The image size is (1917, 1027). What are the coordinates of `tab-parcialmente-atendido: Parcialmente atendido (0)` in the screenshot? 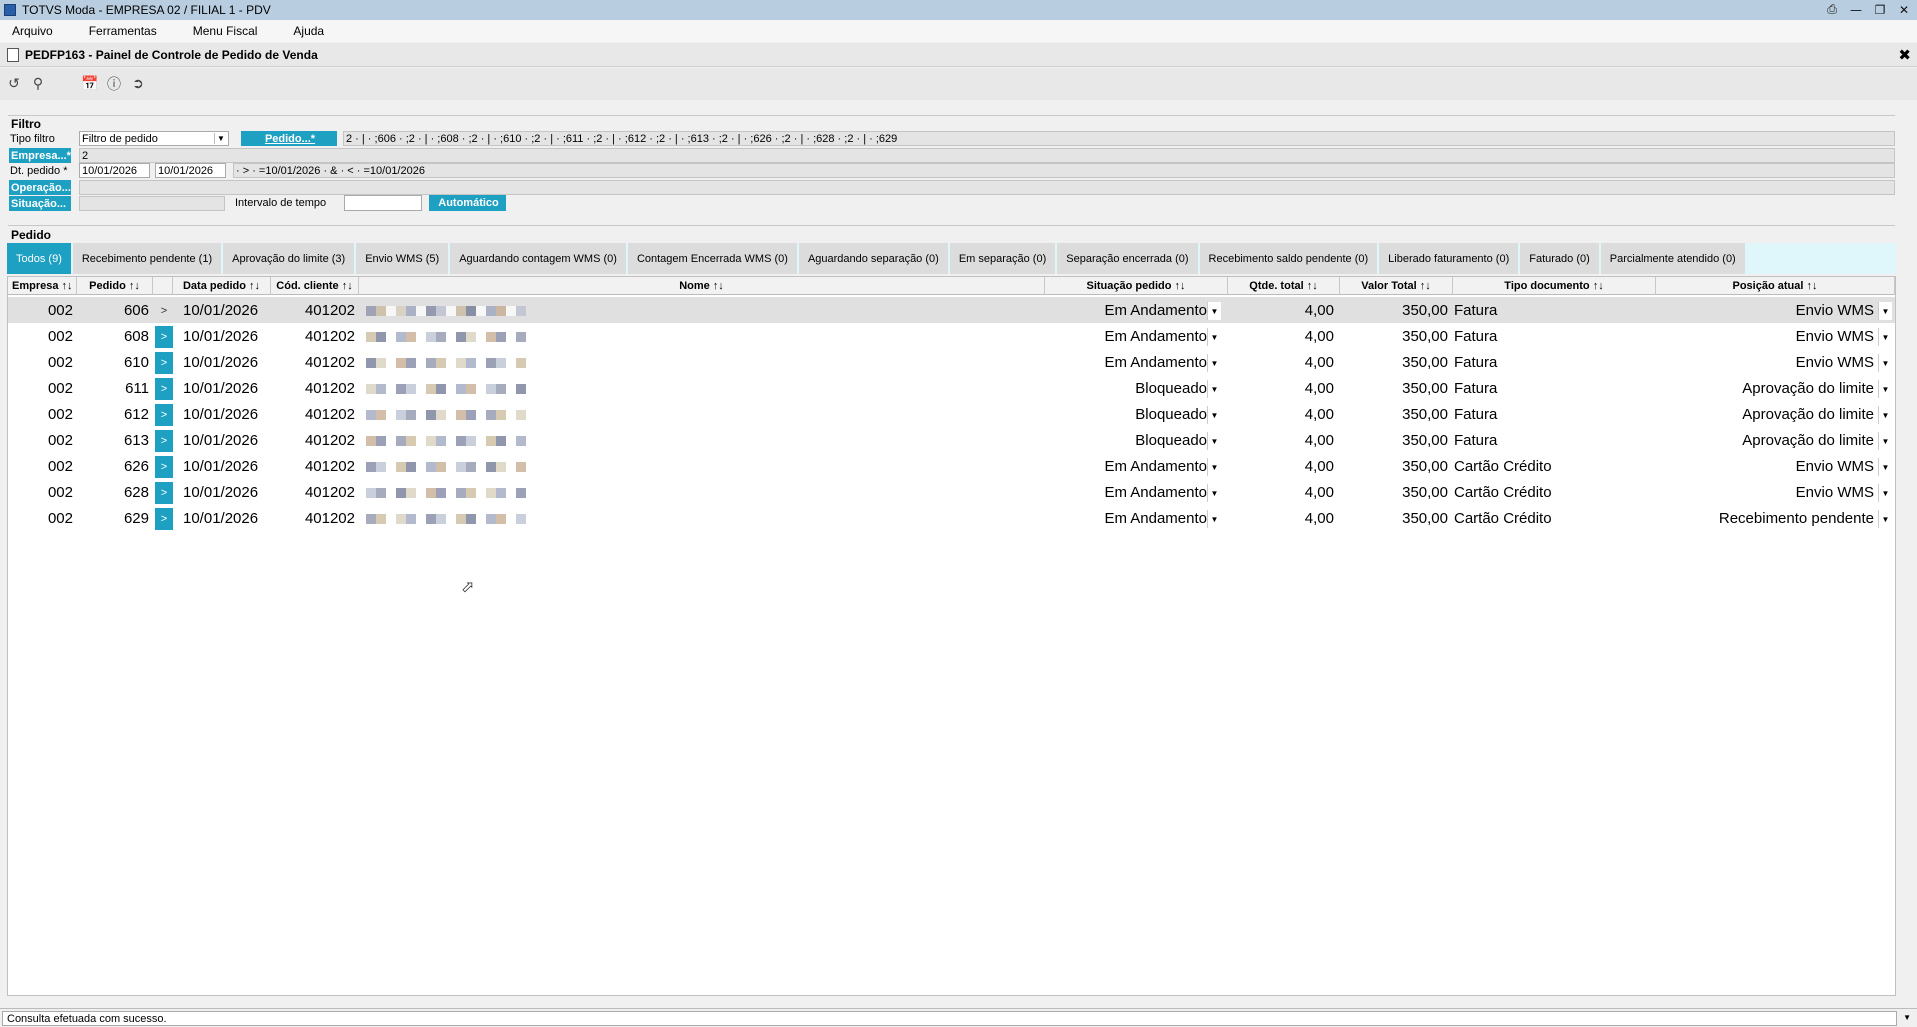 It's located at (1672, 258).